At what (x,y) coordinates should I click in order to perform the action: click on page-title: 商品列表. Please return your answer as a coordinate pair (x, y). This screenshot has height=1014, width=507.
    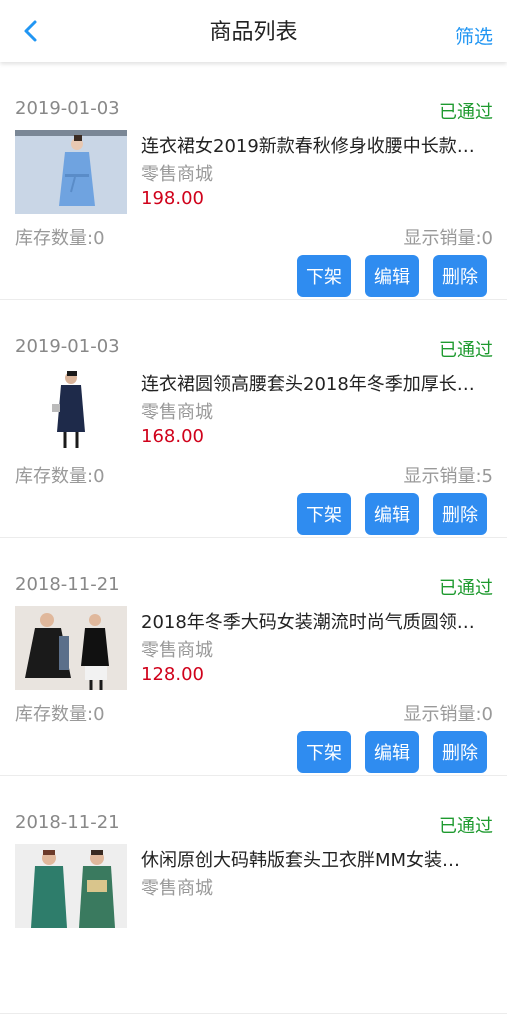
    Looking at the image, I should click on (253, 32).